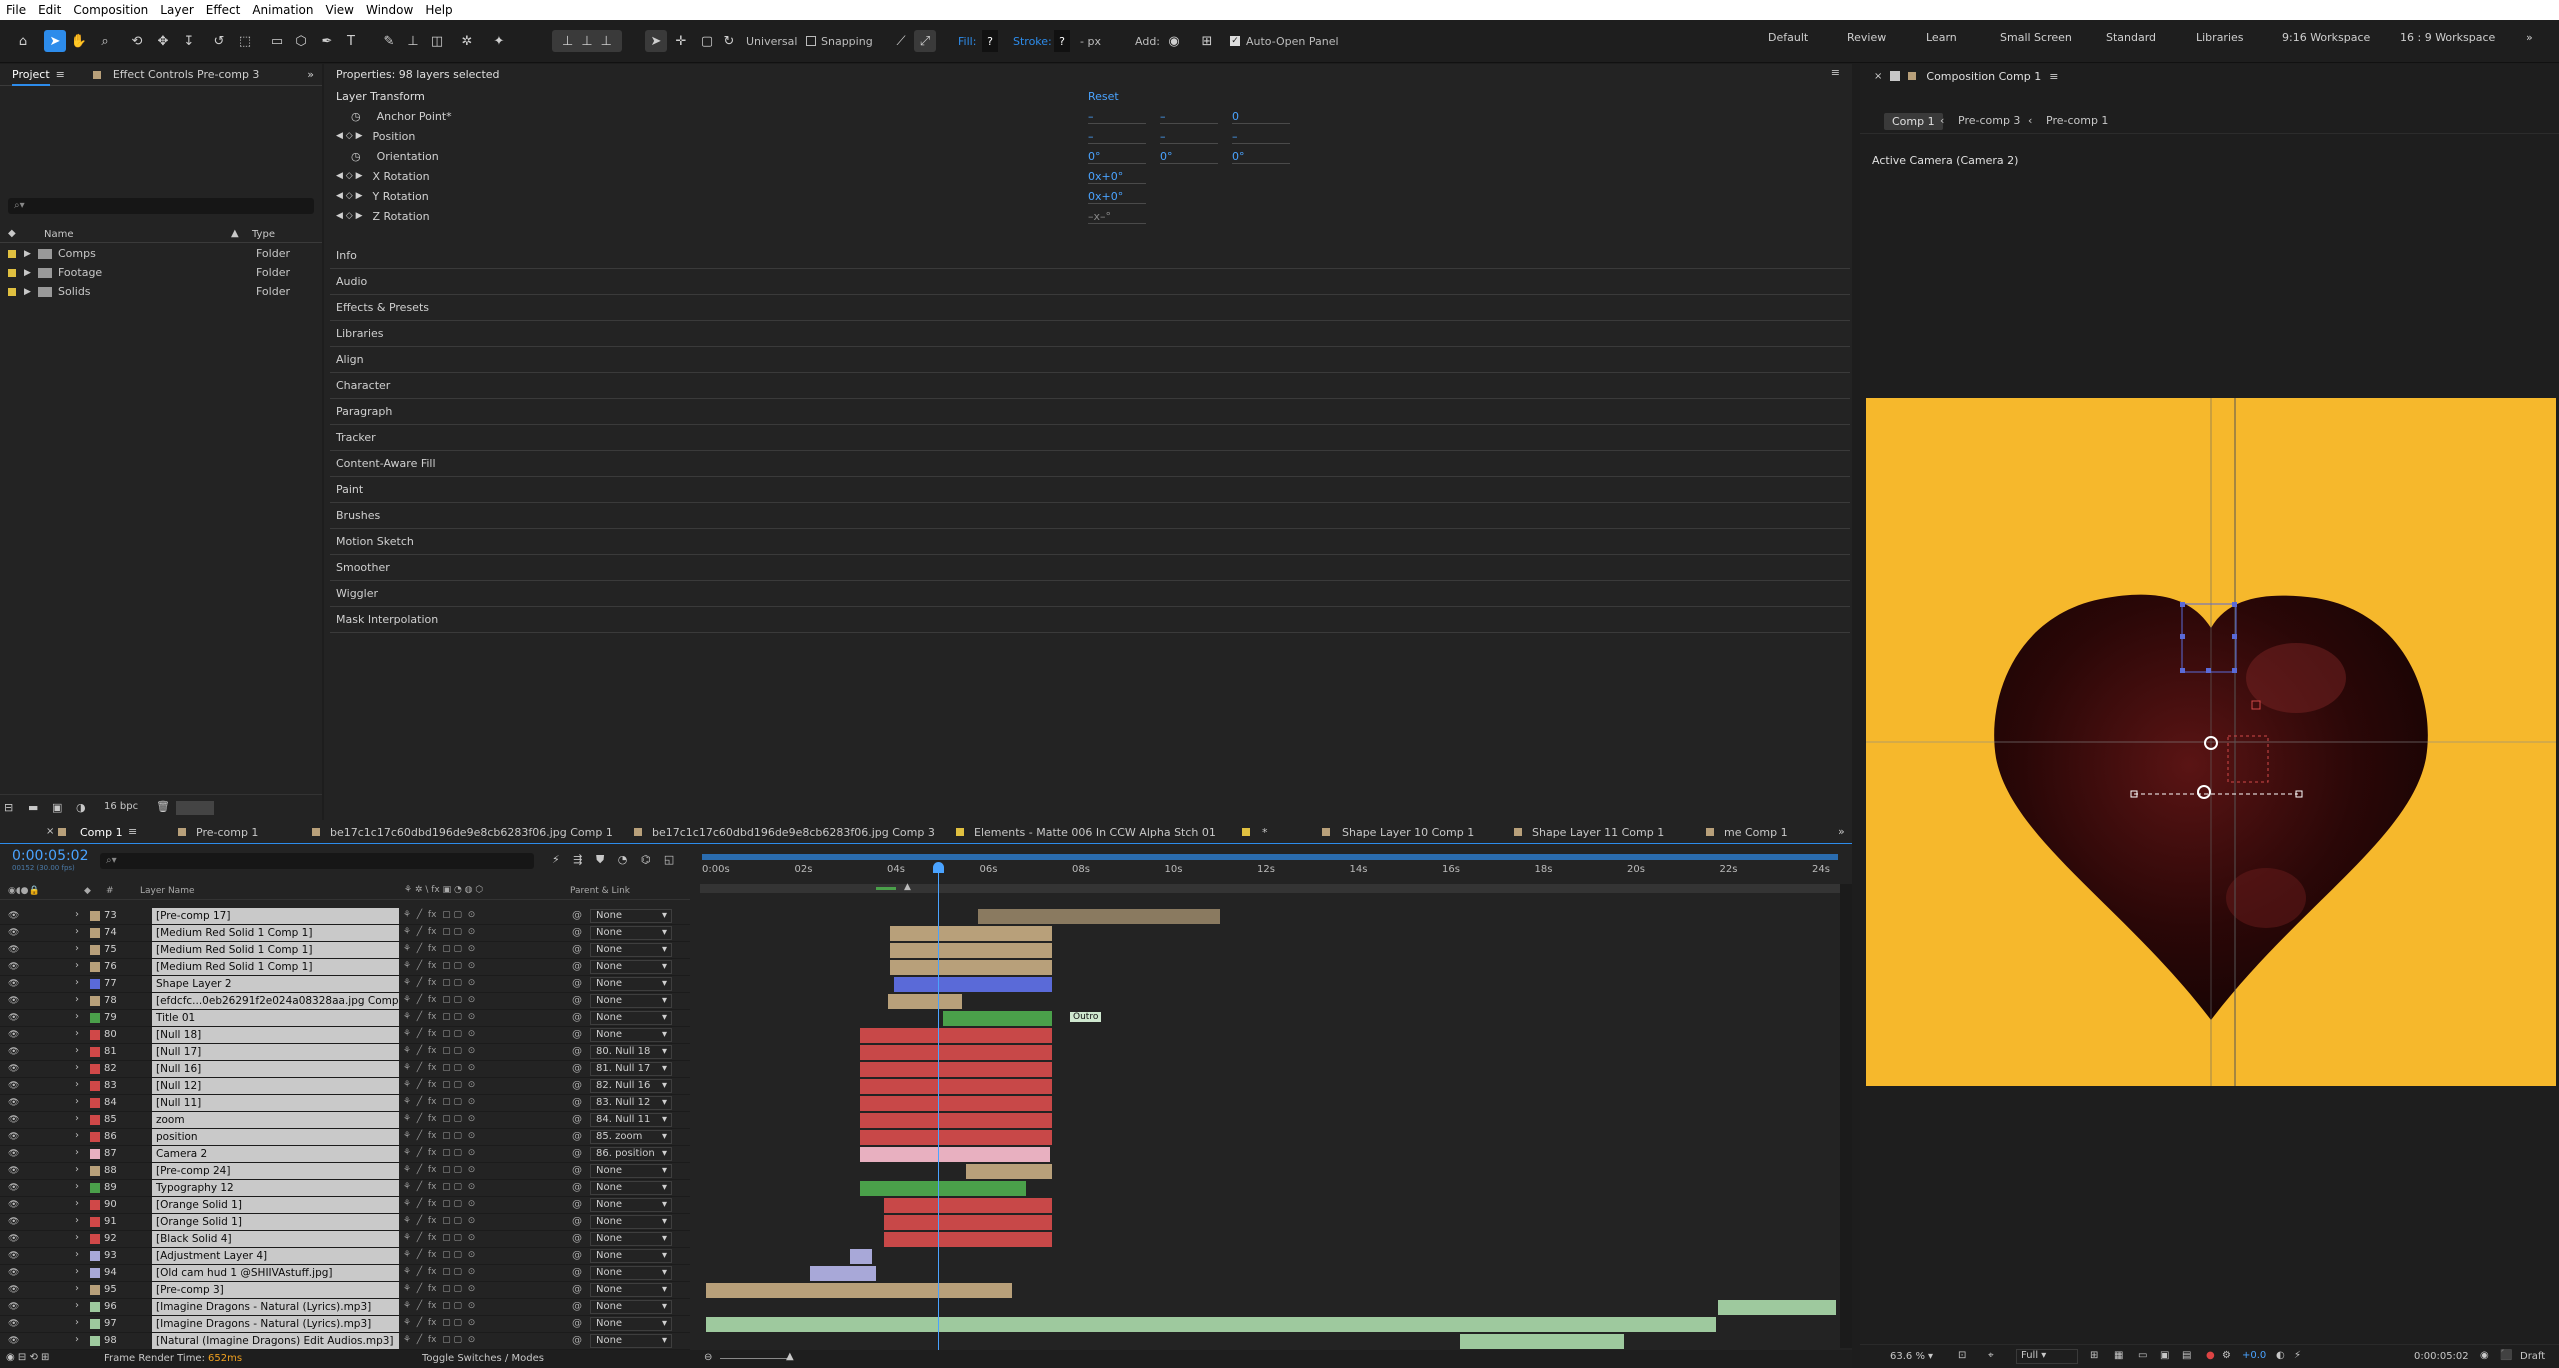 The height and width of the screenshot is (1368, 2559). What do you see at coordinates (345, 916) in the screenshot?
I see `layer-row: 👁 › 73 [Pre-comp 17] ⚘ ╱ fx ▢ ▢ ⊙ @ None ▾` at bounding box center [345, 916].